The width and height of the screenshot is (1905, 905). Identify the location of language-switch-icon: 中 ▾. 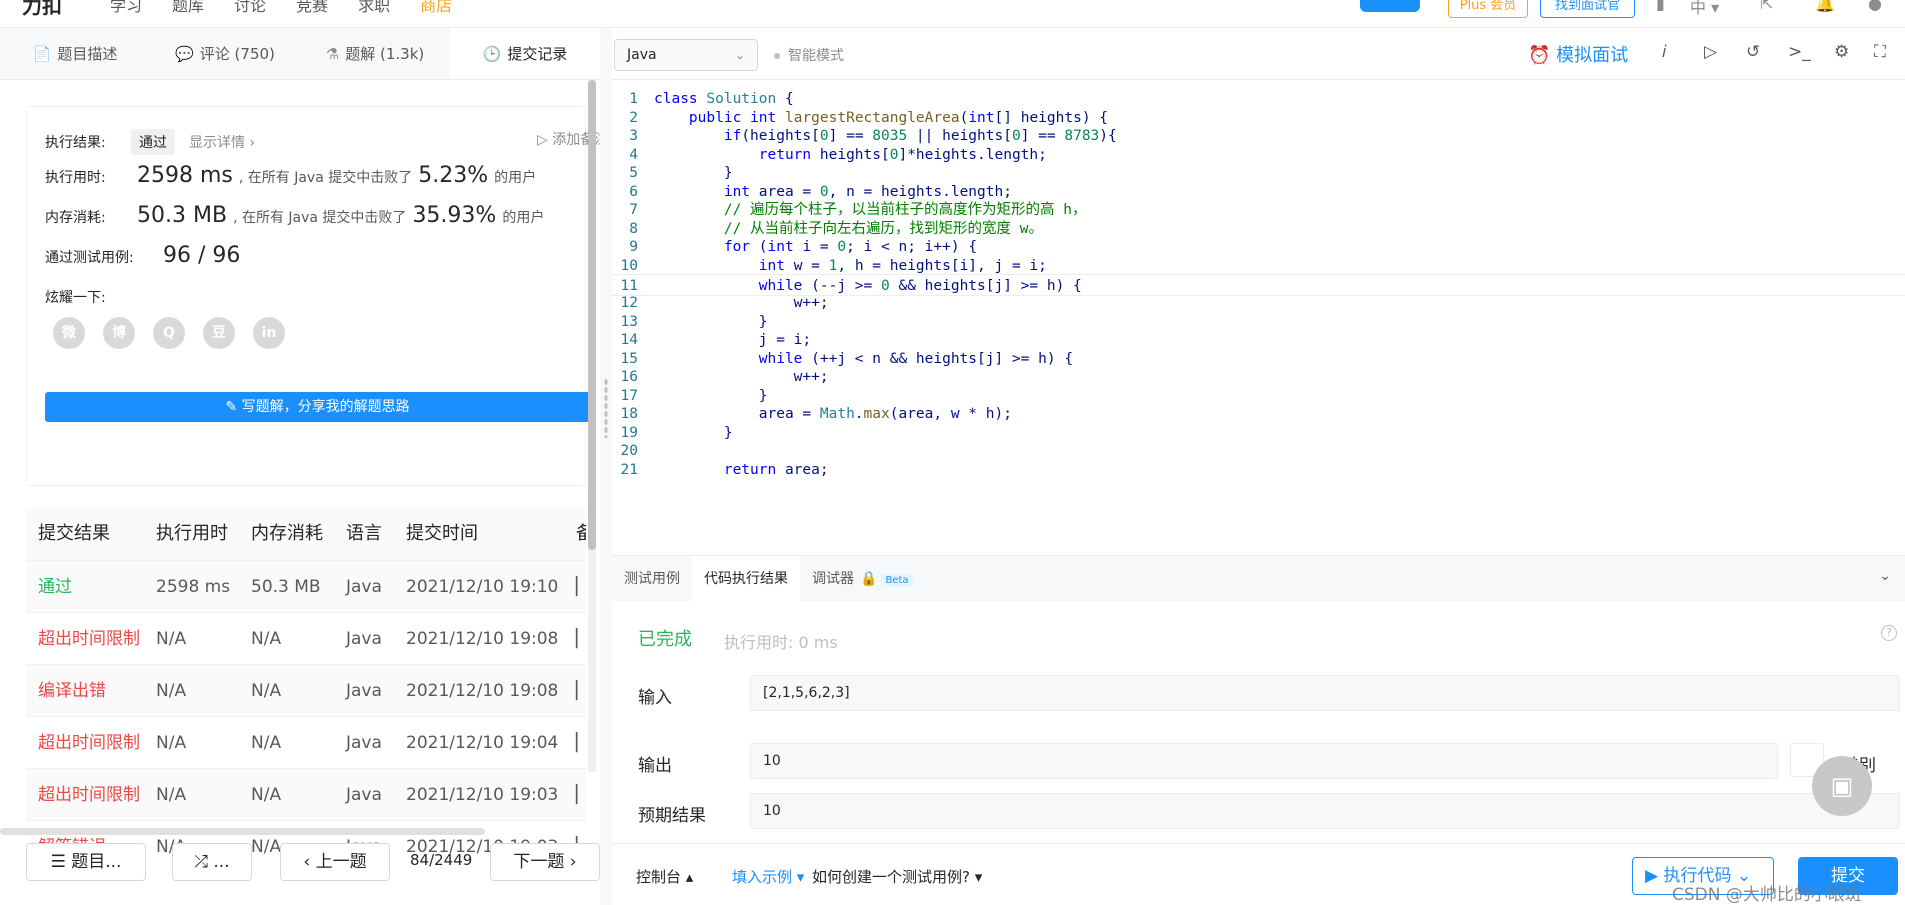
(1704, 9).